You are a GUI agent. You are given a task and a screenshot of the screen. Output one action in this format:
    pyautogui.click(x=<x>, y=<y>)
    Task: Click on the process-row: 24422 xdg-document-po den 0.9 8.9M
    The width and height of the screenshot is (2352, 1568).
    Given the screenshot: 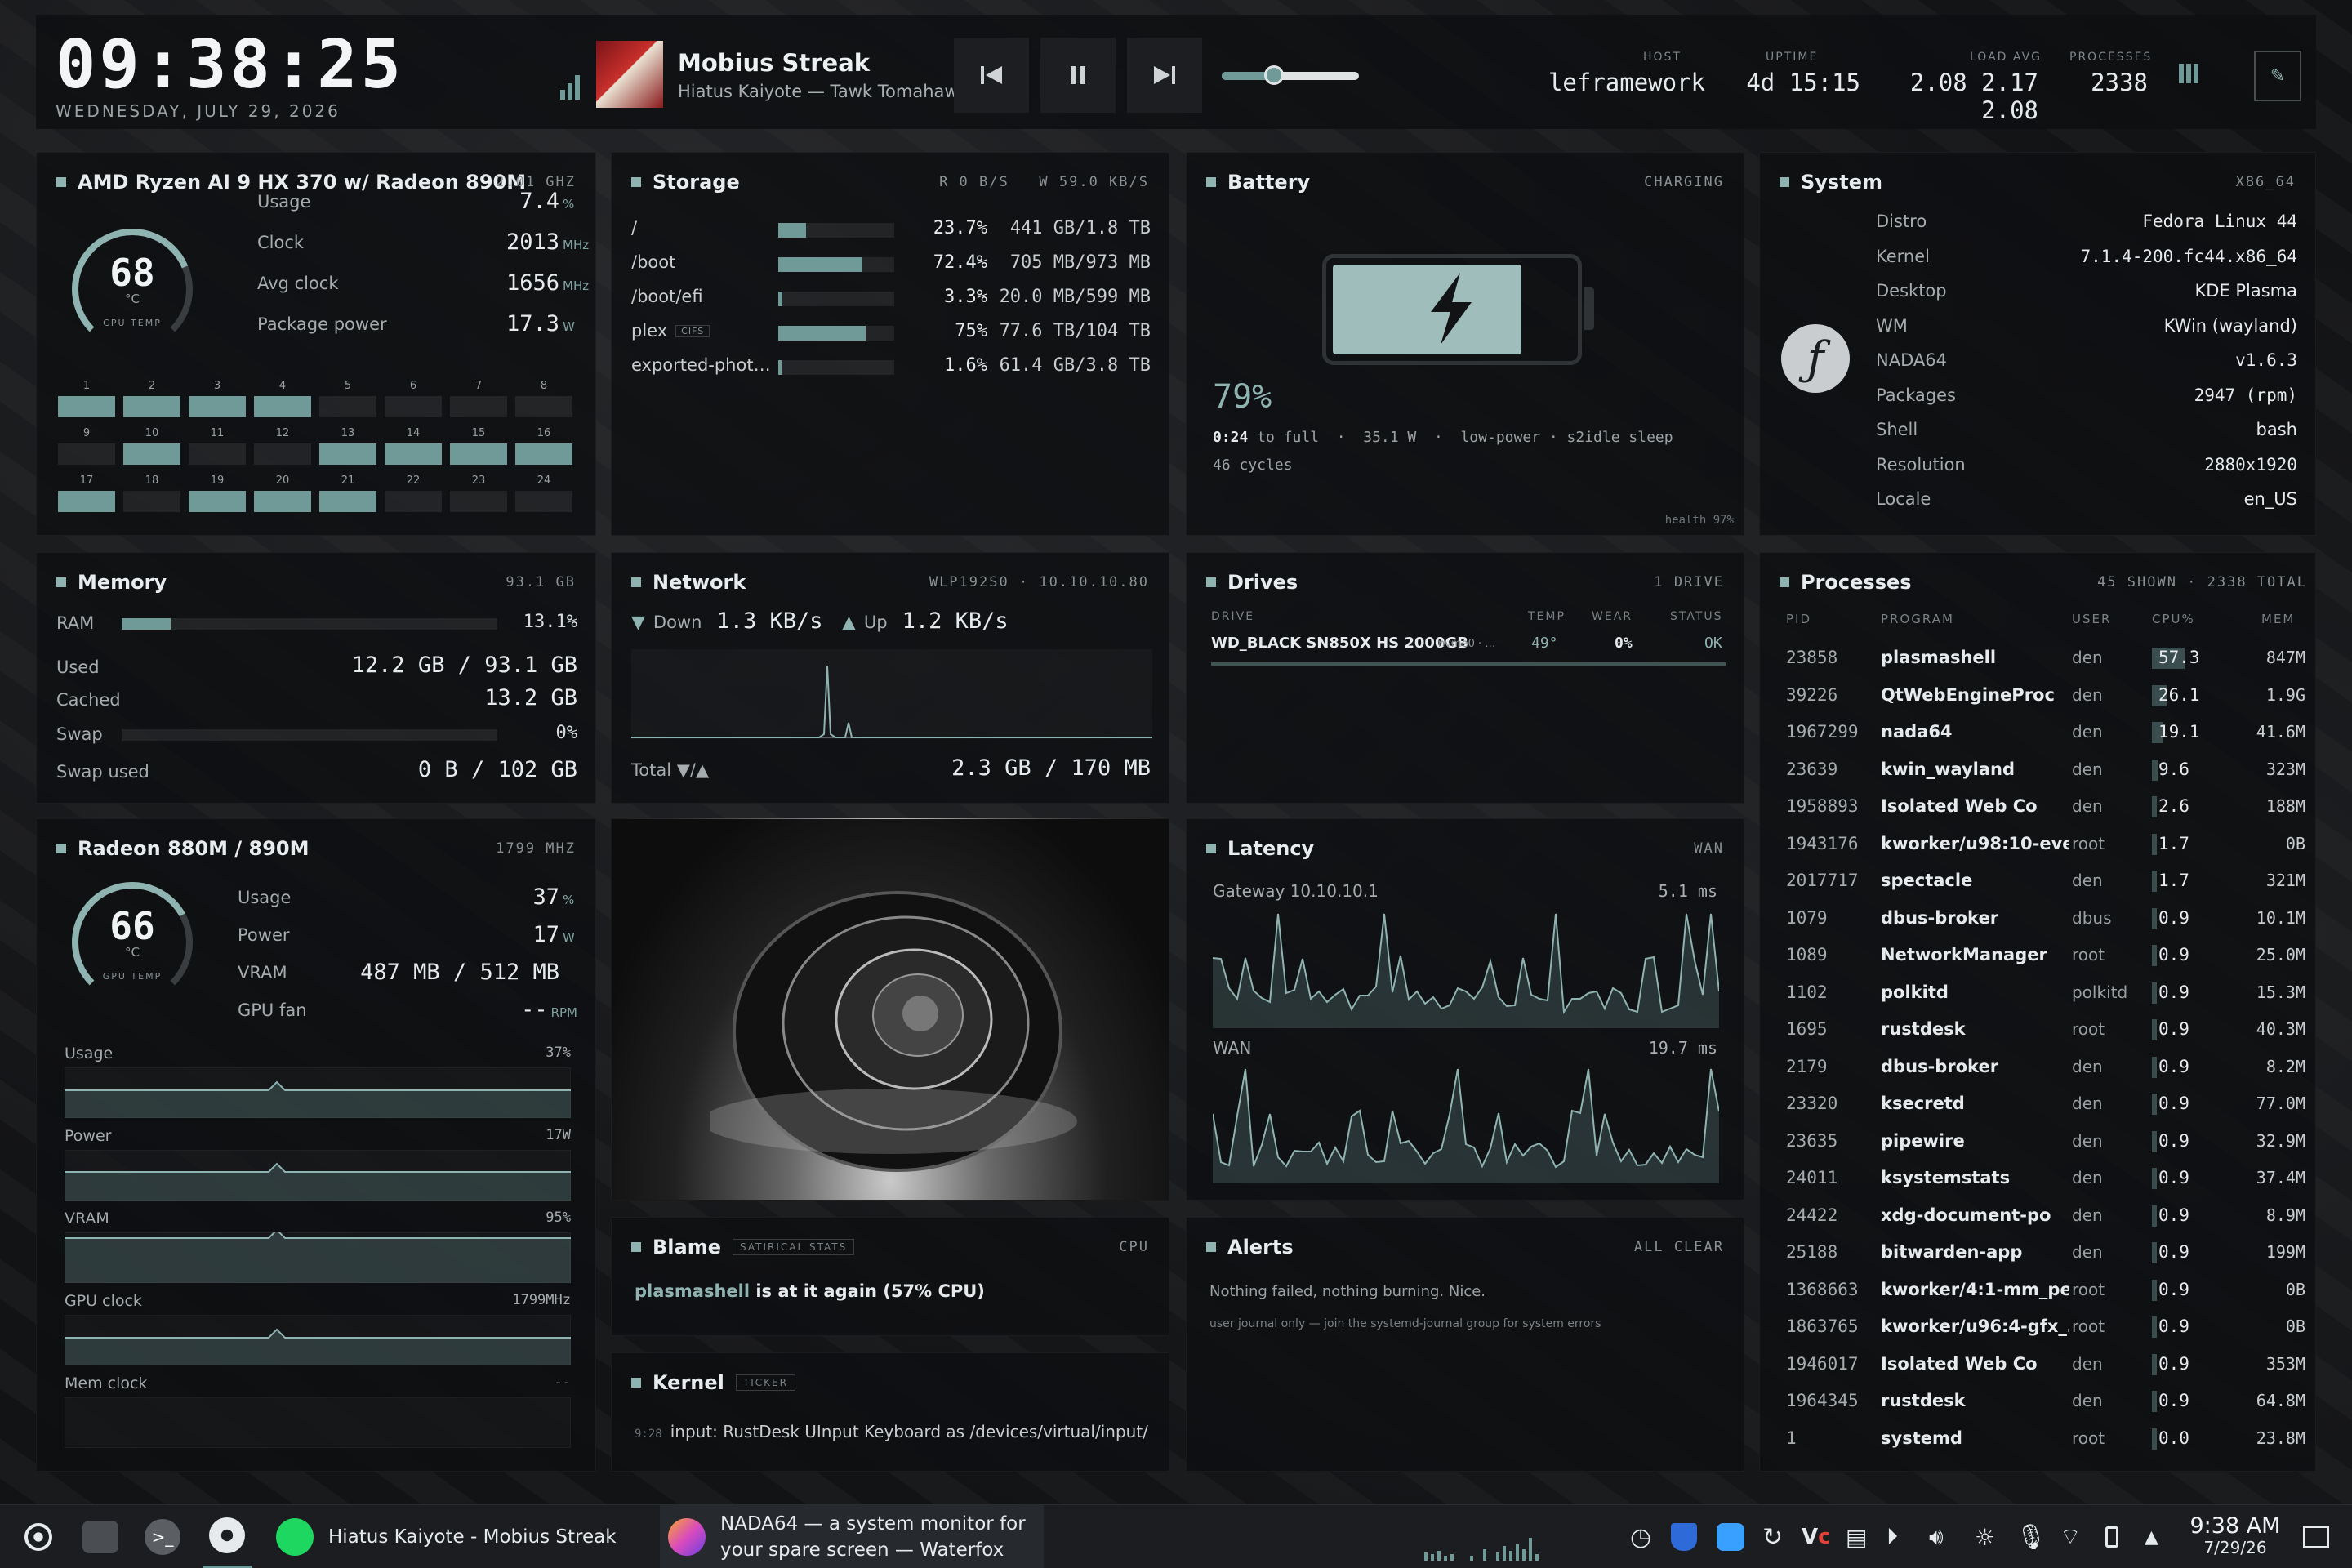 What is the action you would take?
    pyautogui.click(x=2038, y=1215)
    